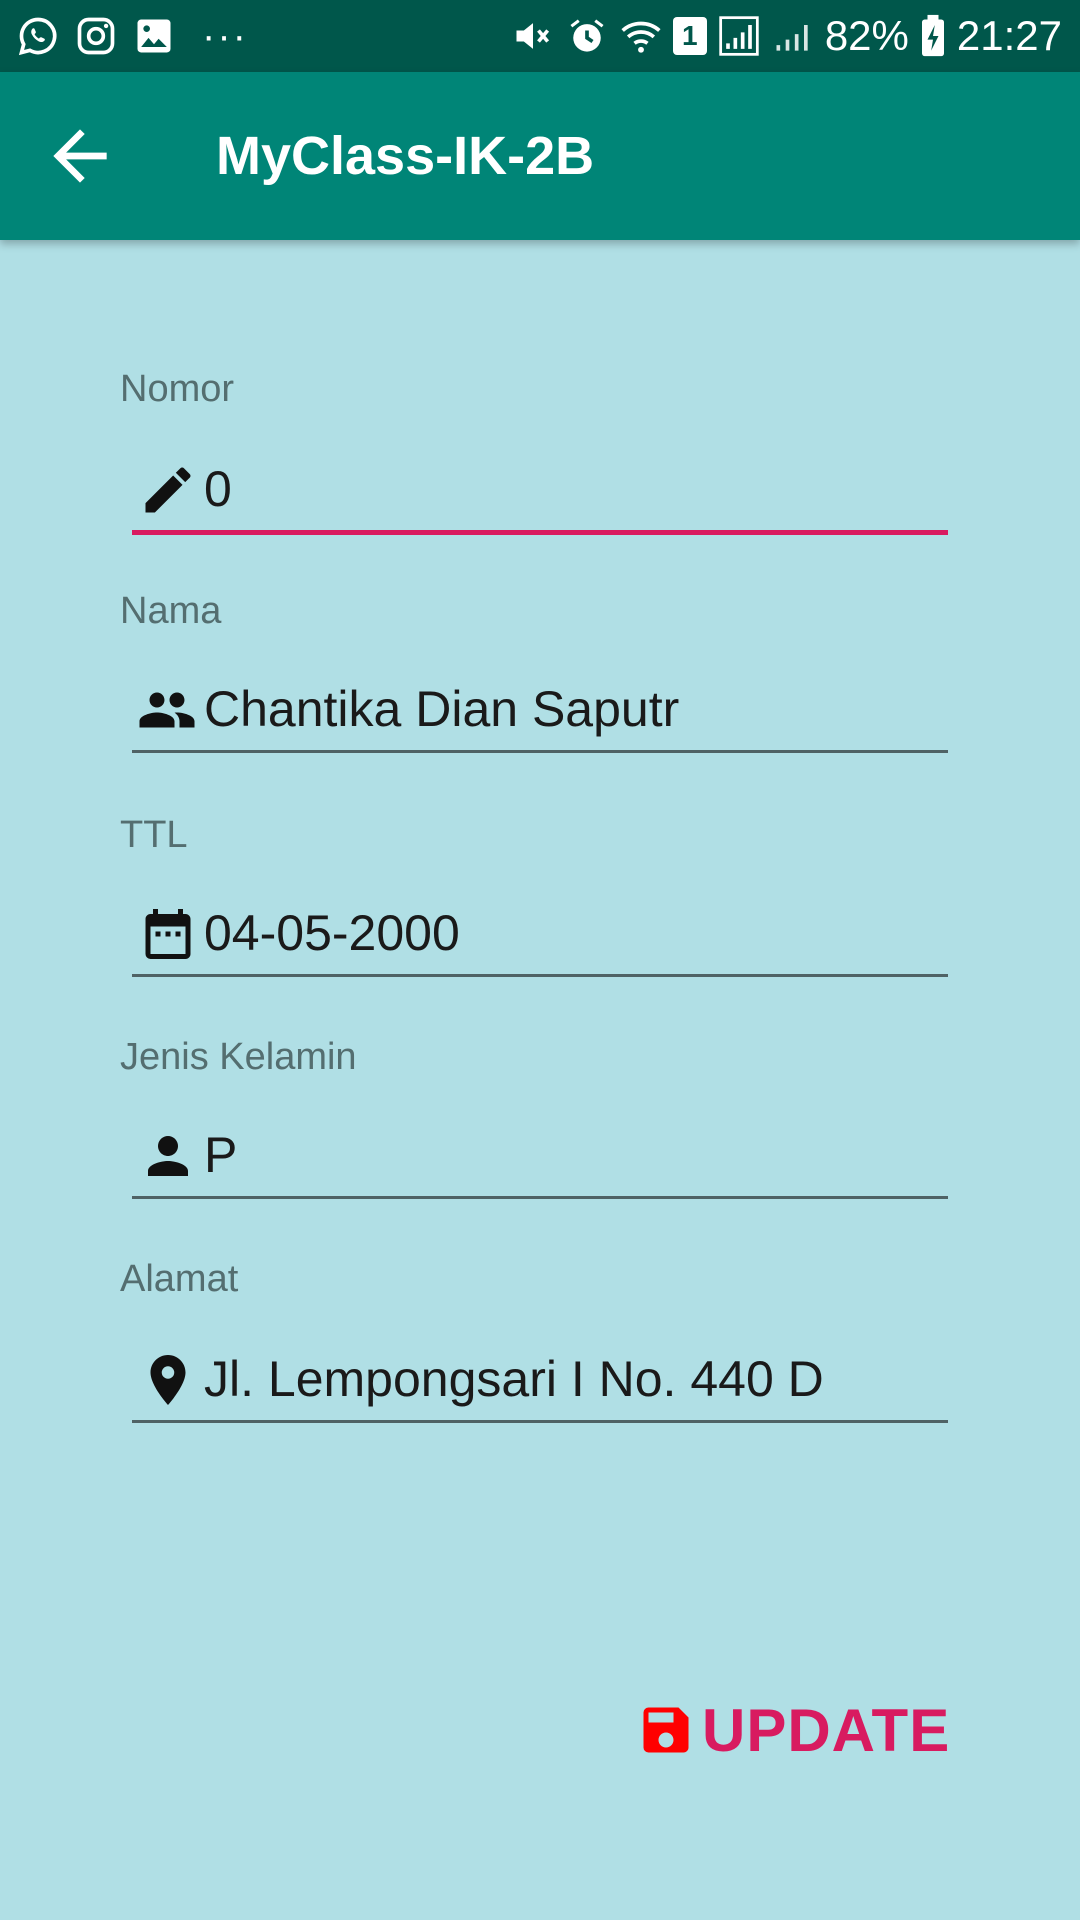 The image size is (1080, 1920). Describe the element at coordinates (168, 934) in the screenshot. I see `calendar-icon` at that location.